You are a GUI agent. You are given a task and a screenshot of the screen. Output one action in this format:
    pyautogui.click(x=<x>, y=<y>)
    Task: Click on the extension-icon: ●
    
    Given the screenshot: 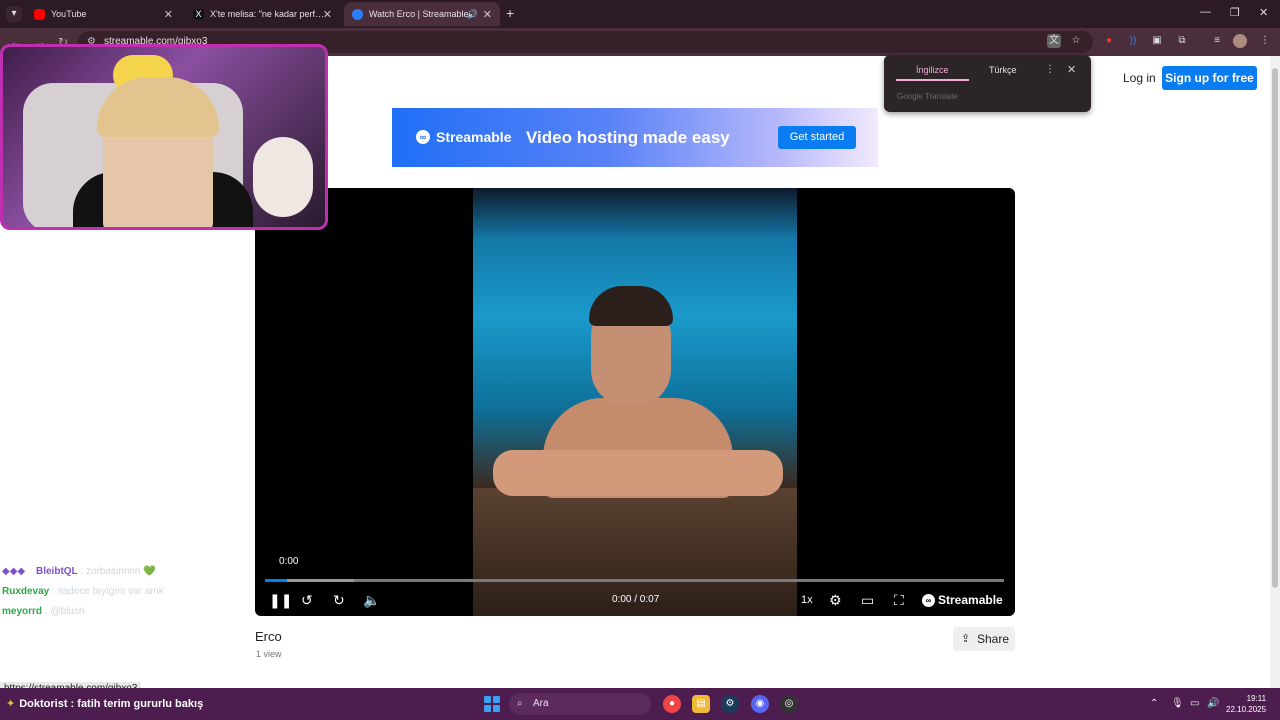 What is the action you would take?
    pyautogui.click(x=1109, y=41)
    